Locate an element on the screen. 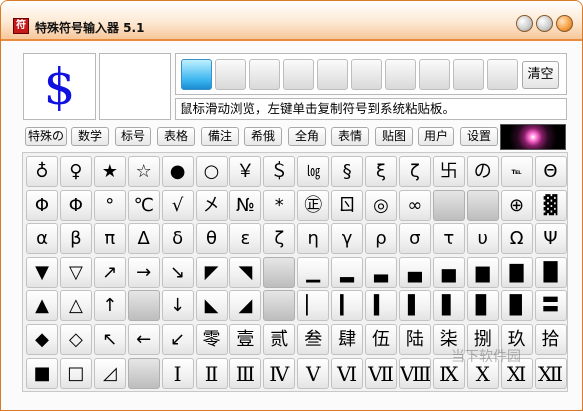 This screenshot has height=411, width=583. symbol-cell: θ is located at coordinates (211, 239).